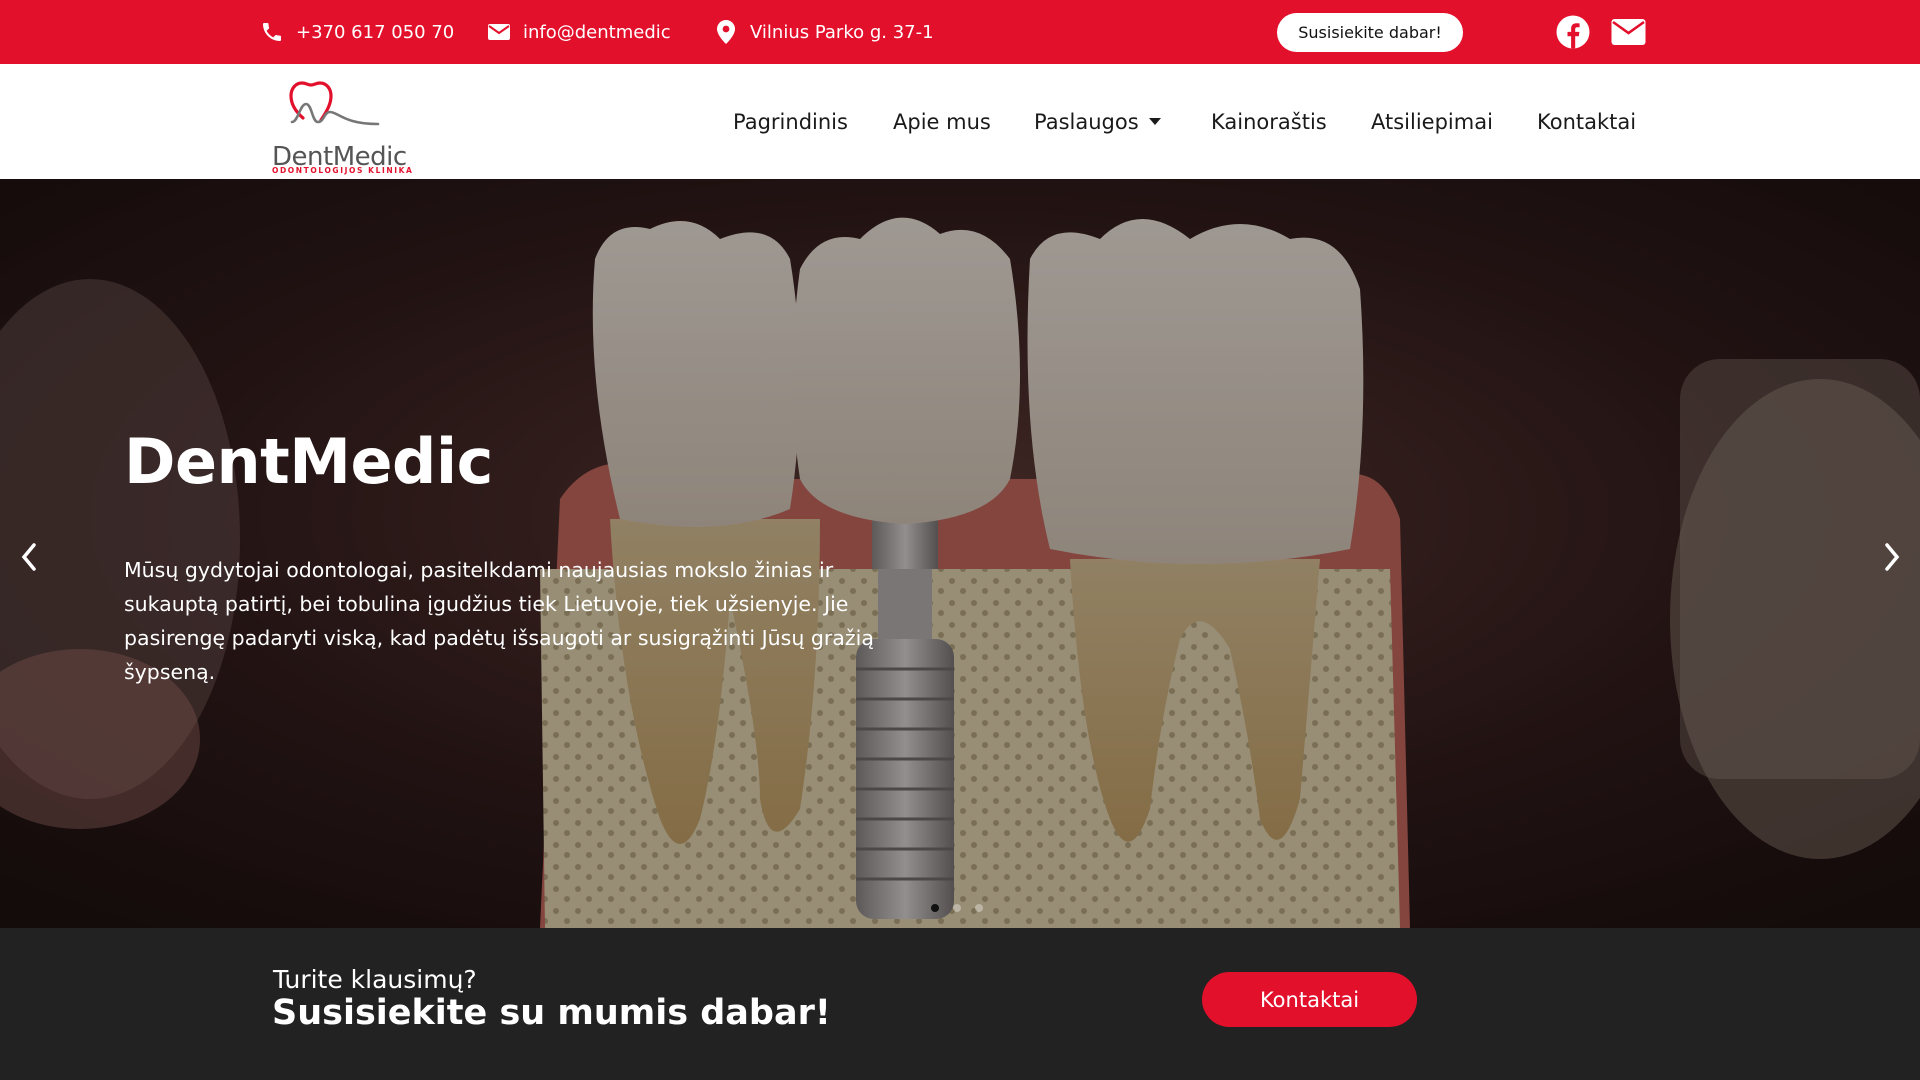 The image size is (1920, 1080). I want to click on nav-label: Kainoraštis, so click(1269, 121).